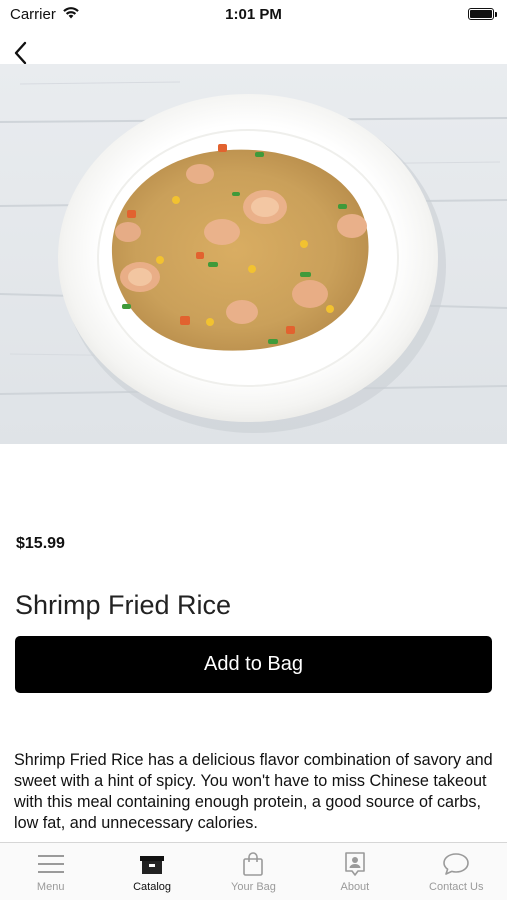 The height and width of the screenshot is (900, 507). Describe the element at coordinates (152, 887) in the screenshot. I see `tab-label-catalog: Catalog` at that location.